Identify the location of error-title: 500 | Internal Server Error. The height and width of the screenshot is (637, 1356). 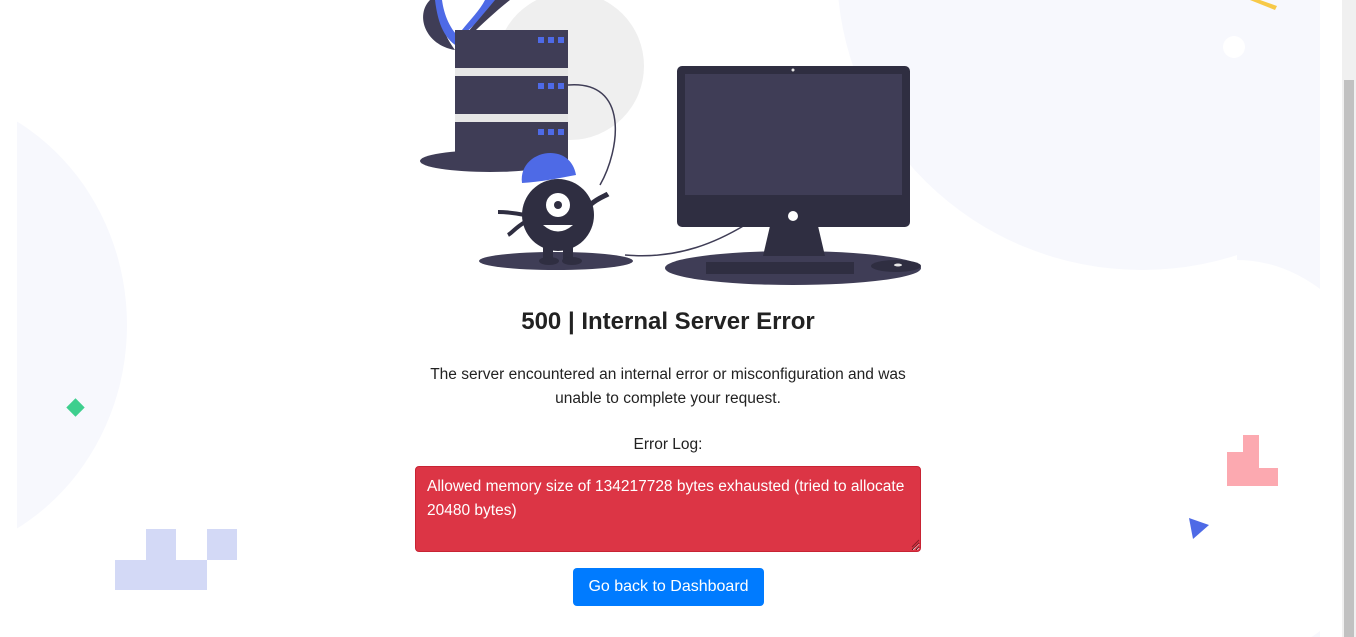
(668, 321).